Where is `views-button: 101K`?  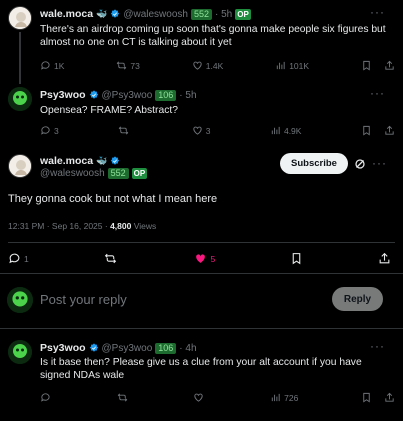
views-button: 101K is located at coordinates (292, 65).